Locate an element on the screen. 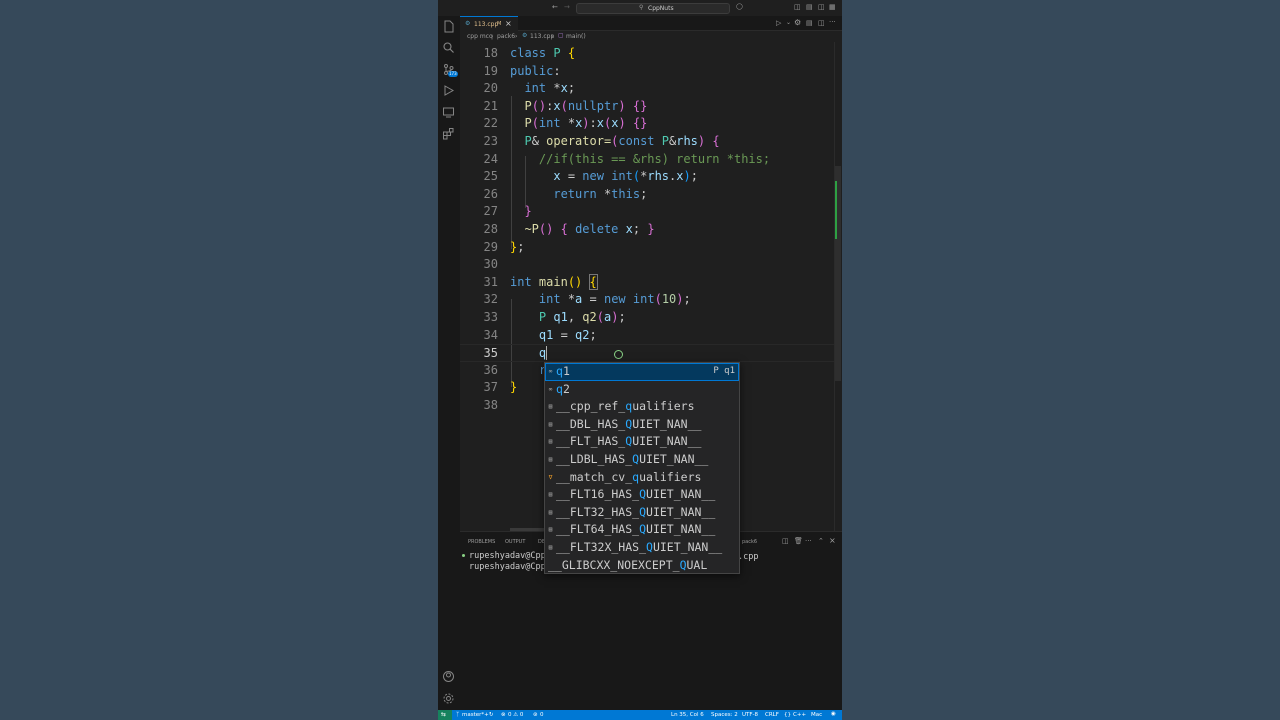 The width and height of the screenshot is (1280, 720). code-line: 30 is located at coordinates (651, 265).